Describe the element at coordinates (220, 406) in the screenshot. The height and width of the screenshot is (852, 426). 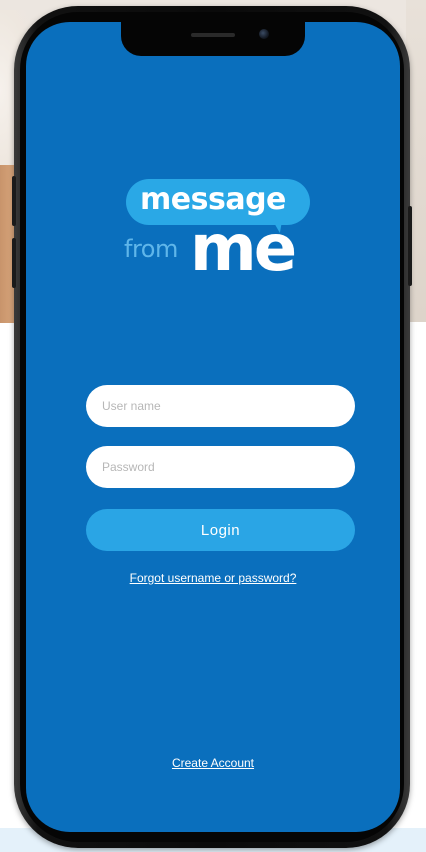
I see `username-input` at that location.